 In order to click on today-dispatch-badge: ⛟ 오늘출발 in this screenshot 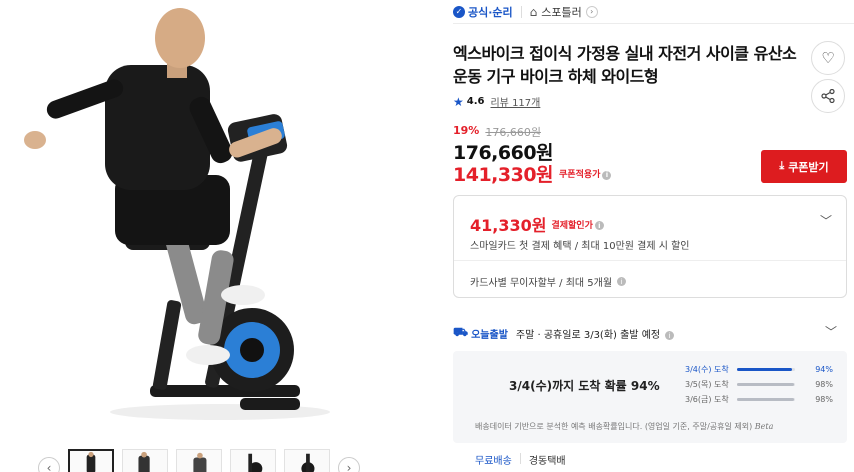, I will do `click(480, 333)`.